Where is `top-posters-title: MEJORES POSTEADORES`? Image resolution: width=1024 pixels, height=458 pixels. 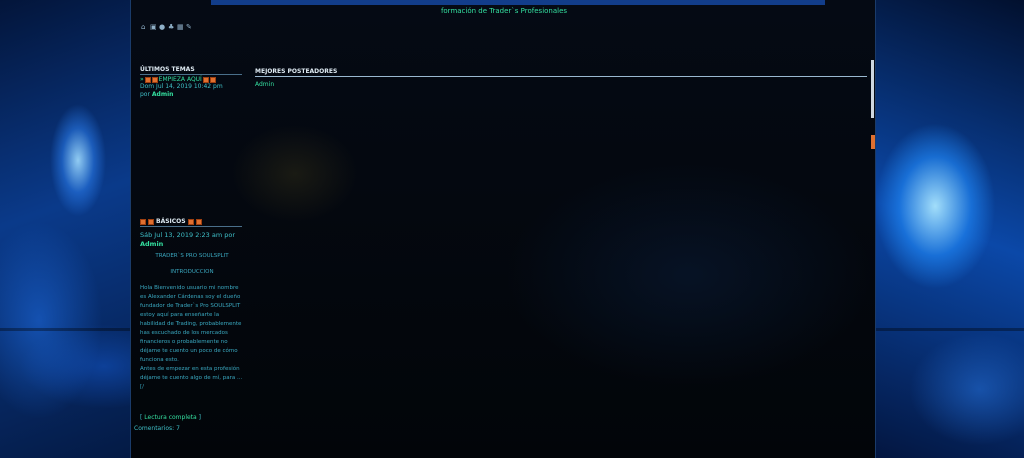
top-posters-title: MEJORES POSTEADORES is located at coordinates (561, 72).